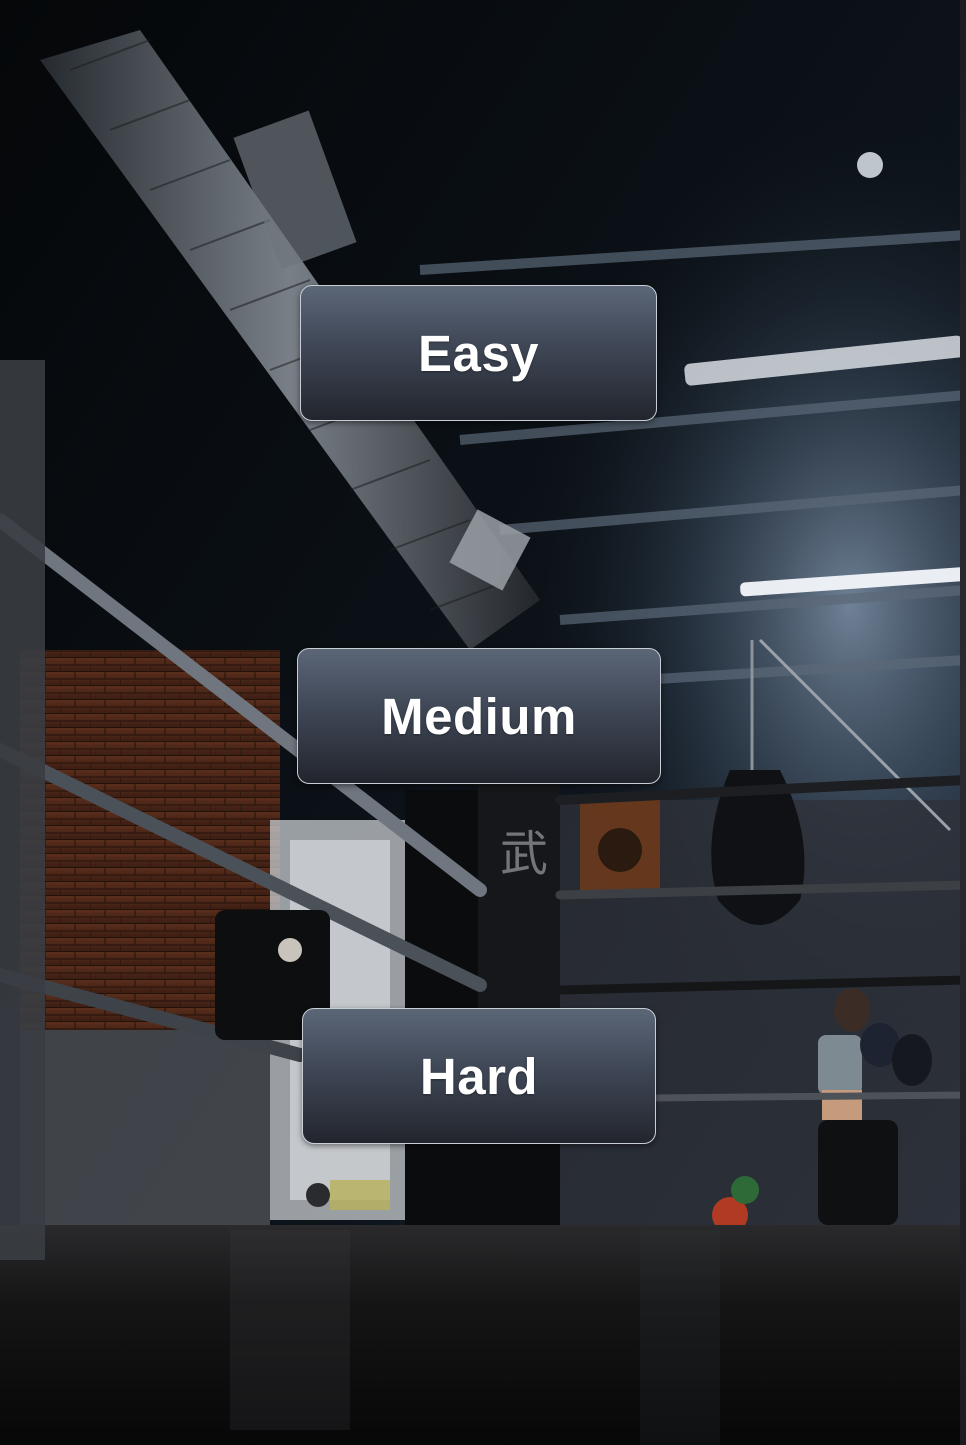 This screenshot has height=1445, width=966. I want to click on hard-button-label: Hard, so click(479, 1076).